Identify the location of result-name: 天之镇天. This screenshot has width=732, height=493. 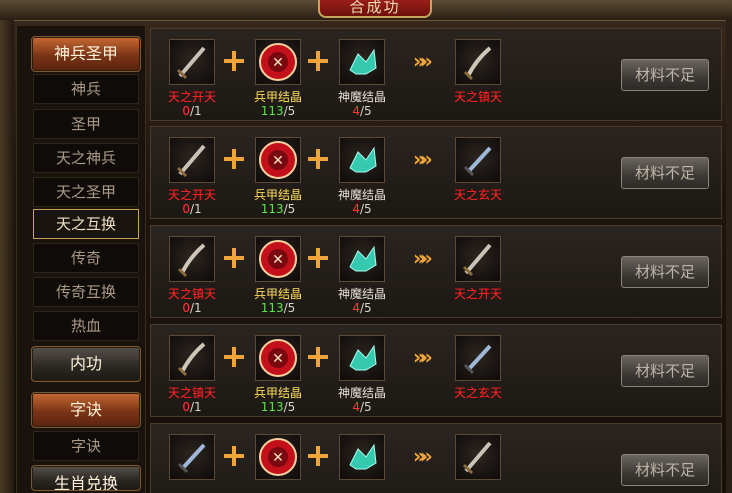
(477, 97).